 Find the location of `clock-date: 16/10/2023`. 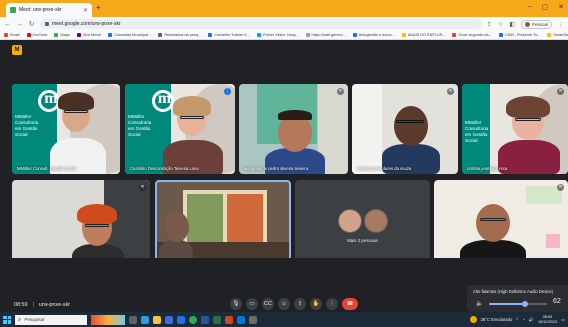

clock-date: 16/10/2023 is located at coordinates (548, 321).